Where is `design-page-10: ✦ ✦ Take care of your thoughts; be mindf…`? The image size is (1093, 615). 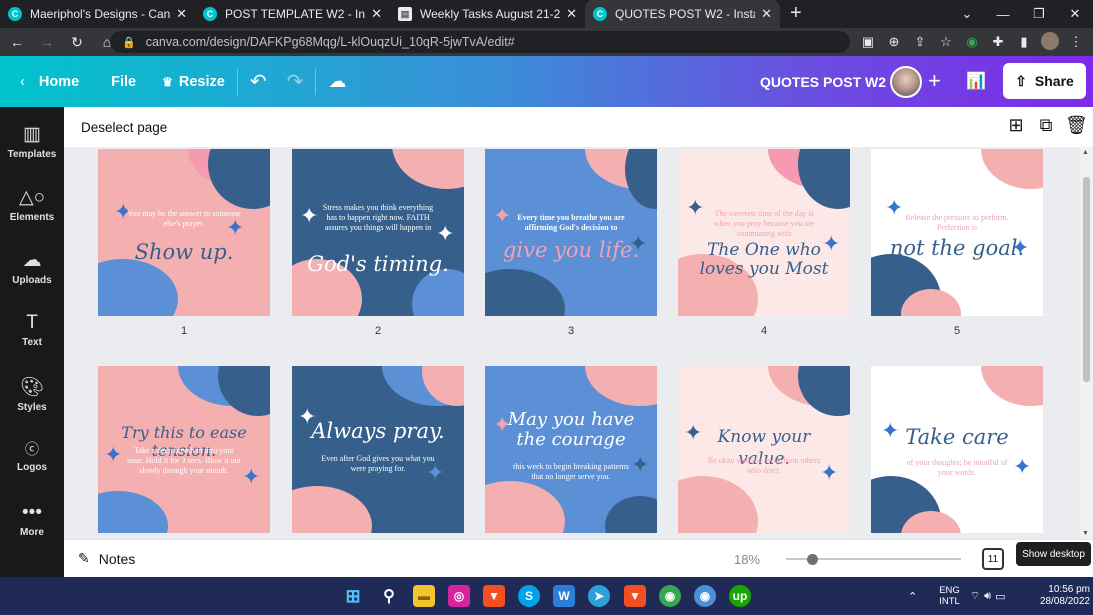 design-page-10: ✦ ✦ Take care of your thoughts; be mindf… is located at coordinates (957, 449).